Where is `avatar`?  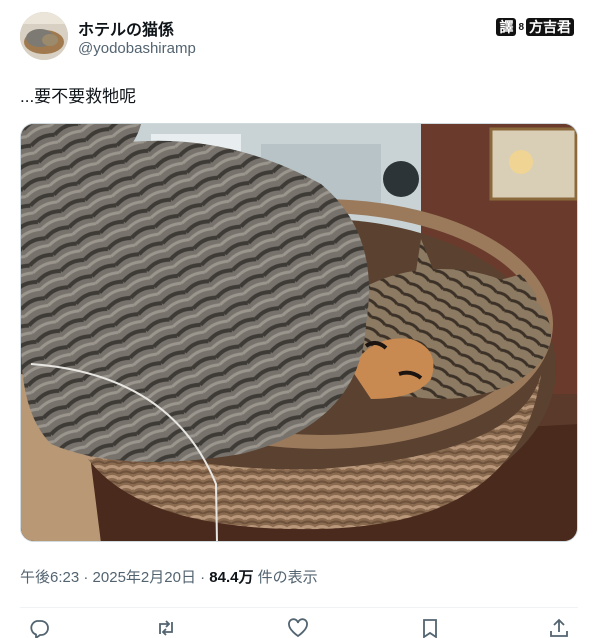 avatar is located at coordinates (44, 36).